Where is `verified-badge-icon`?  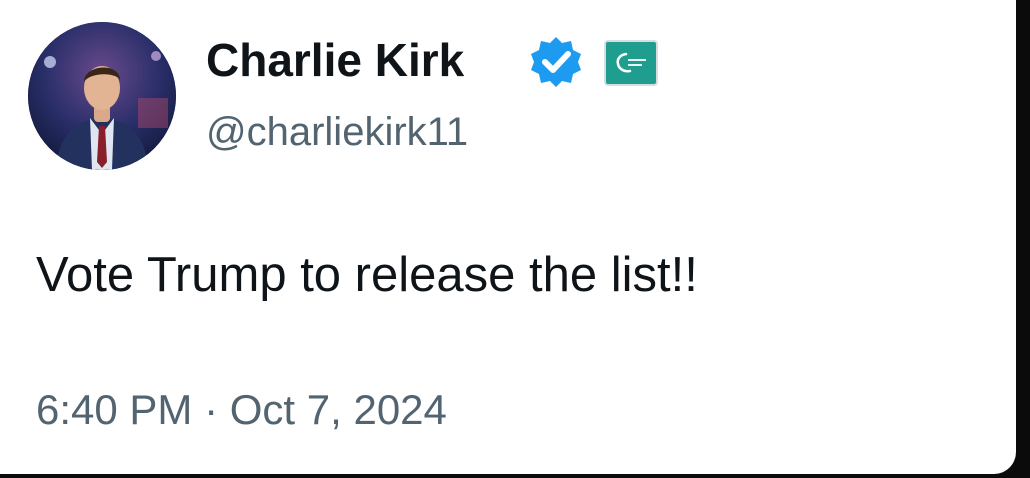 verified-badge-icon is located at coordinates (556, 62).